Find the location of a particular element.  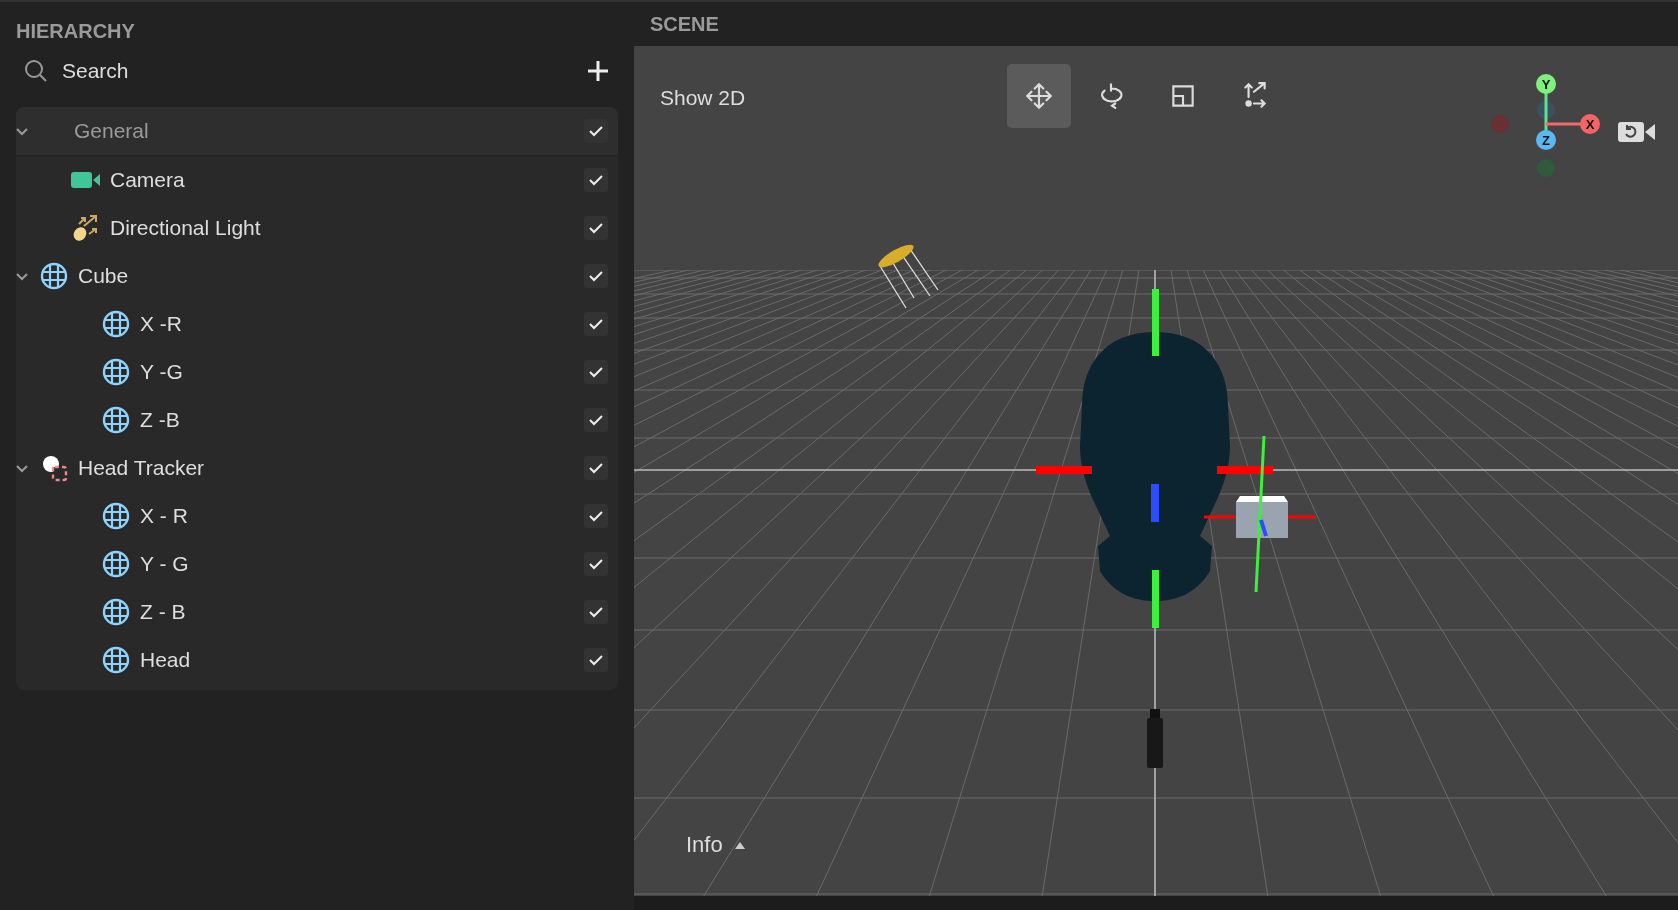

search-icon is located at coordinates (36, 71).